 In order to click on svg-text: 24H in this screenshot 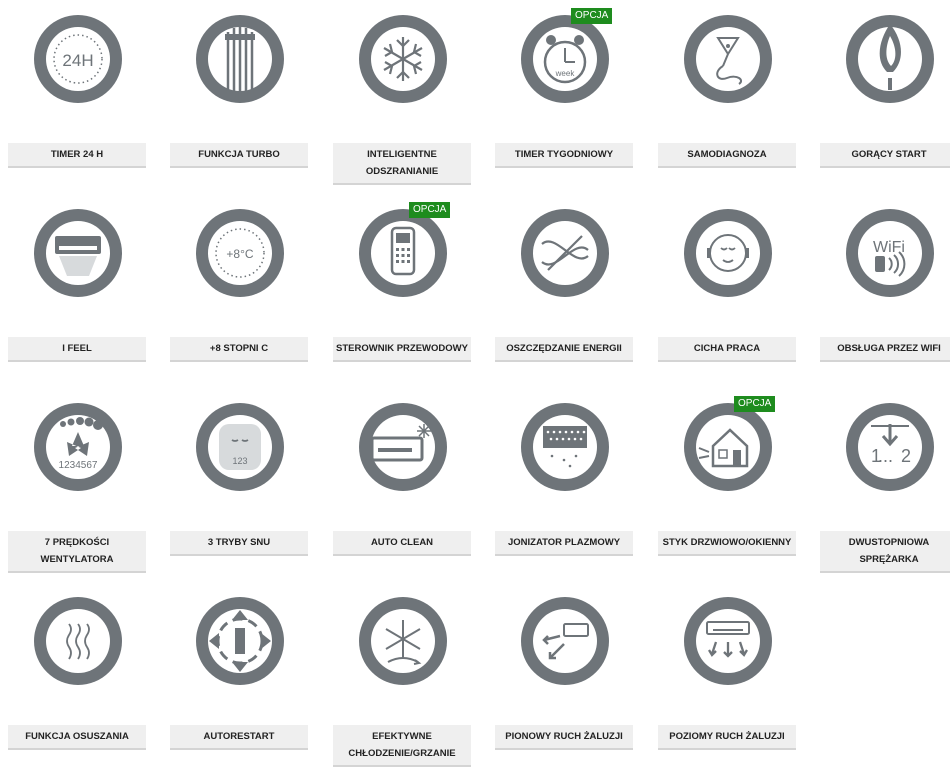, I will do `click(77, 60)`.